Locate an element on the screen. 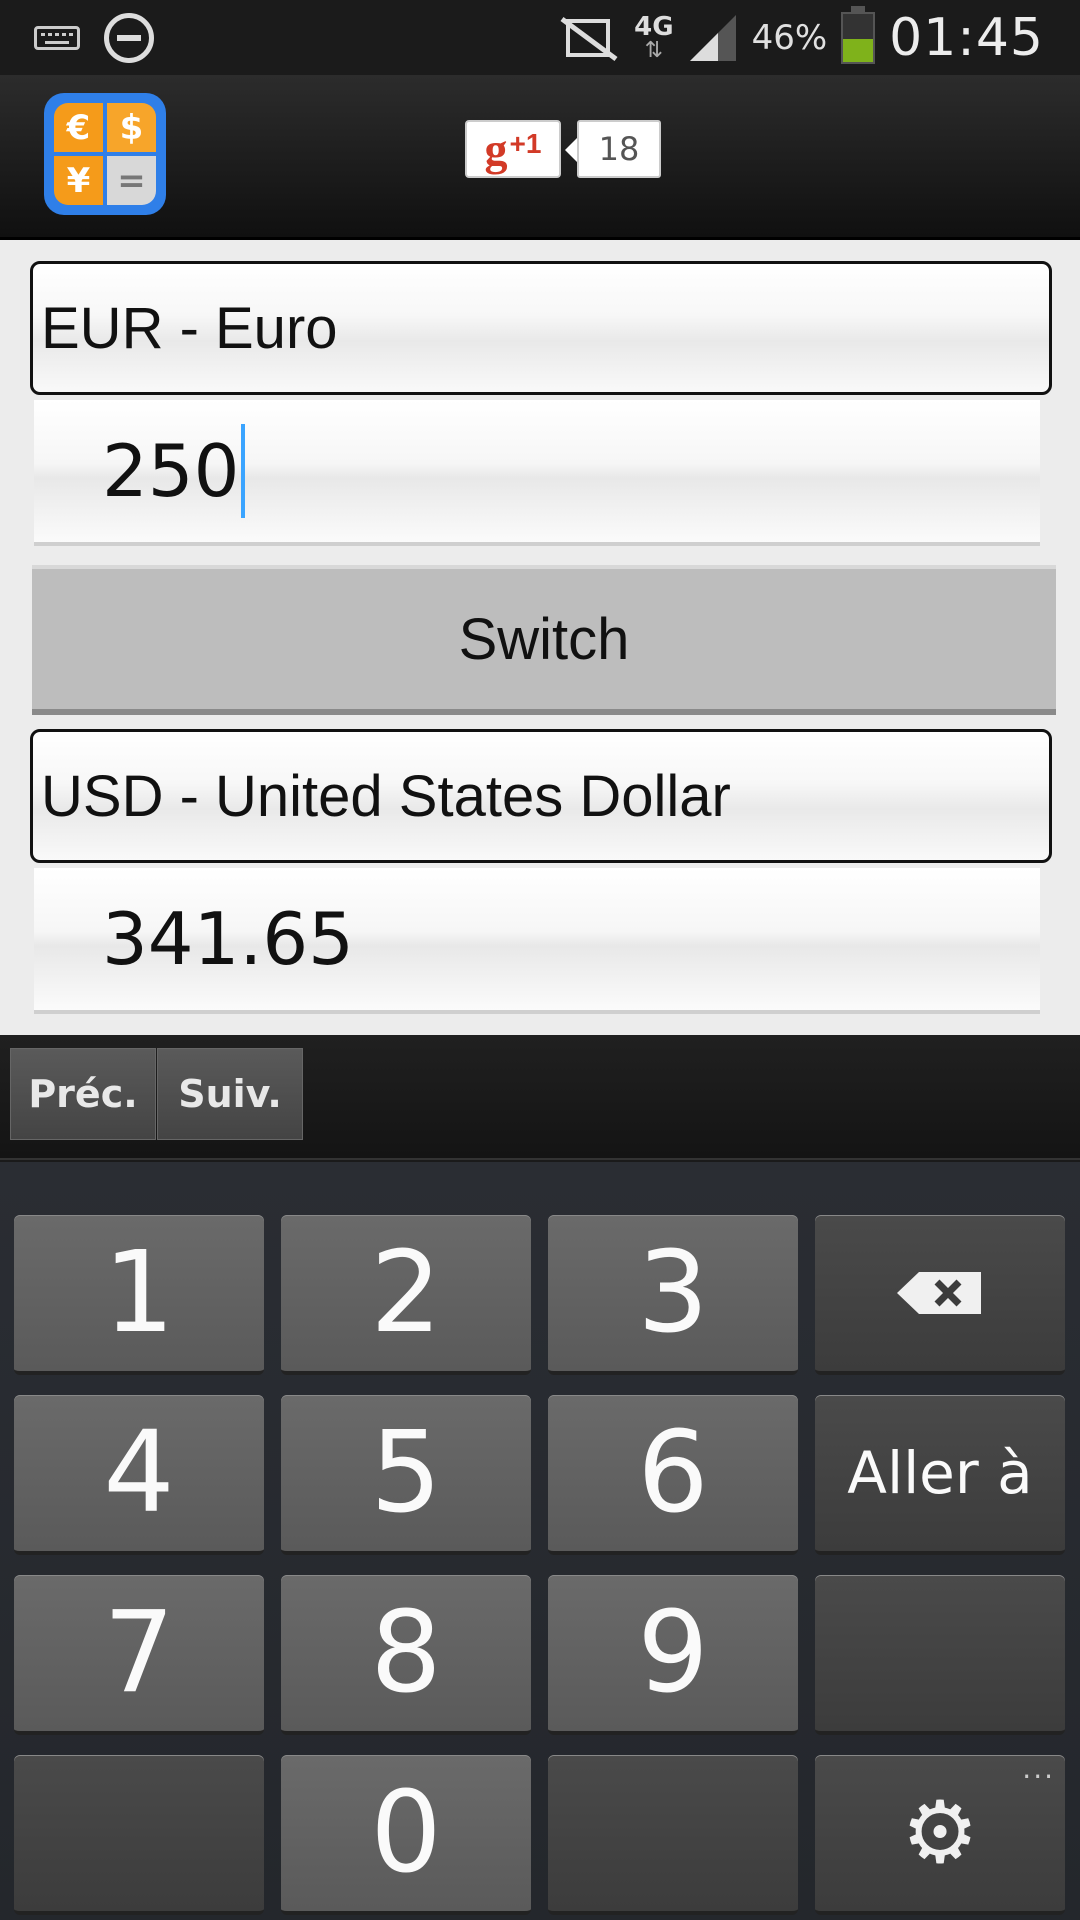  settings-key: ... ⚙ is located at coordinates (940, 1835).